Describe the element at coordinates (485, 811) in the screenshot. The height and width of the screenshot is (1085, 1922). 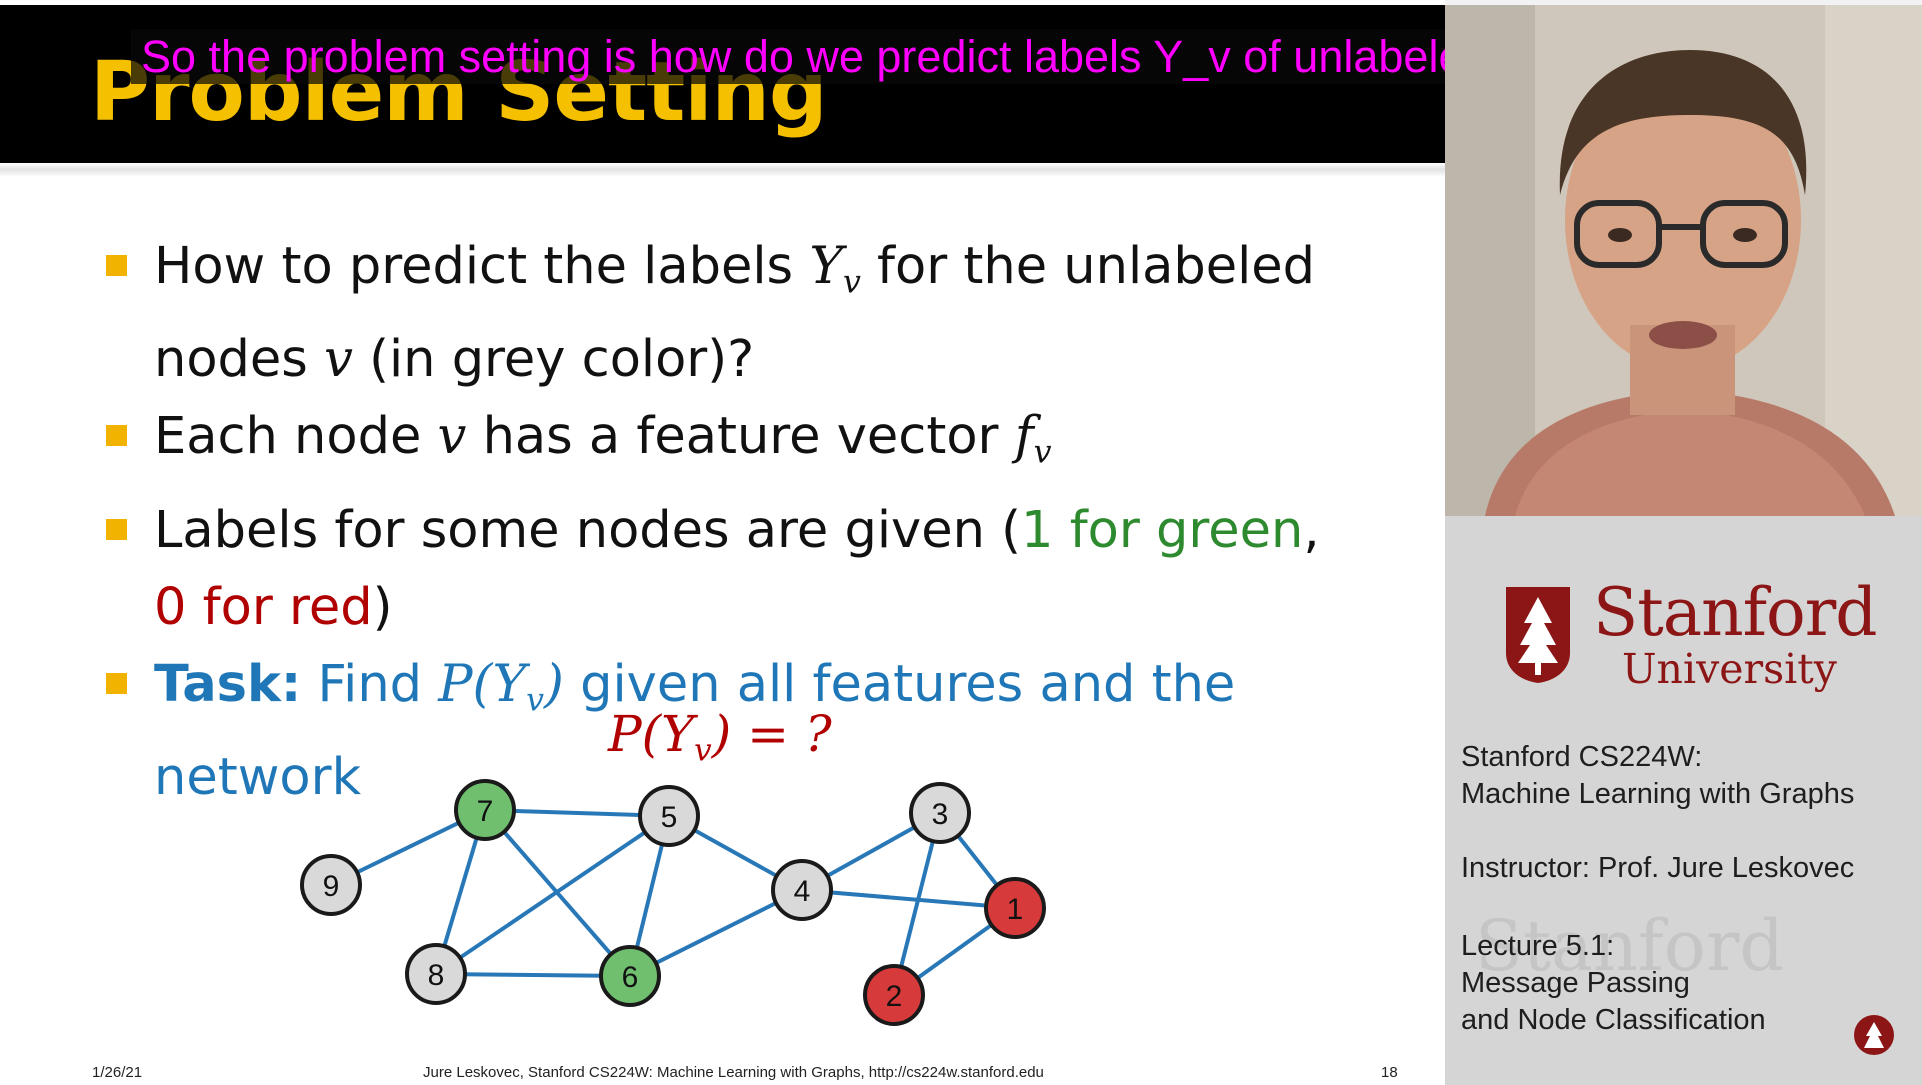
I see `graph-node-label-7: 7` at that location.